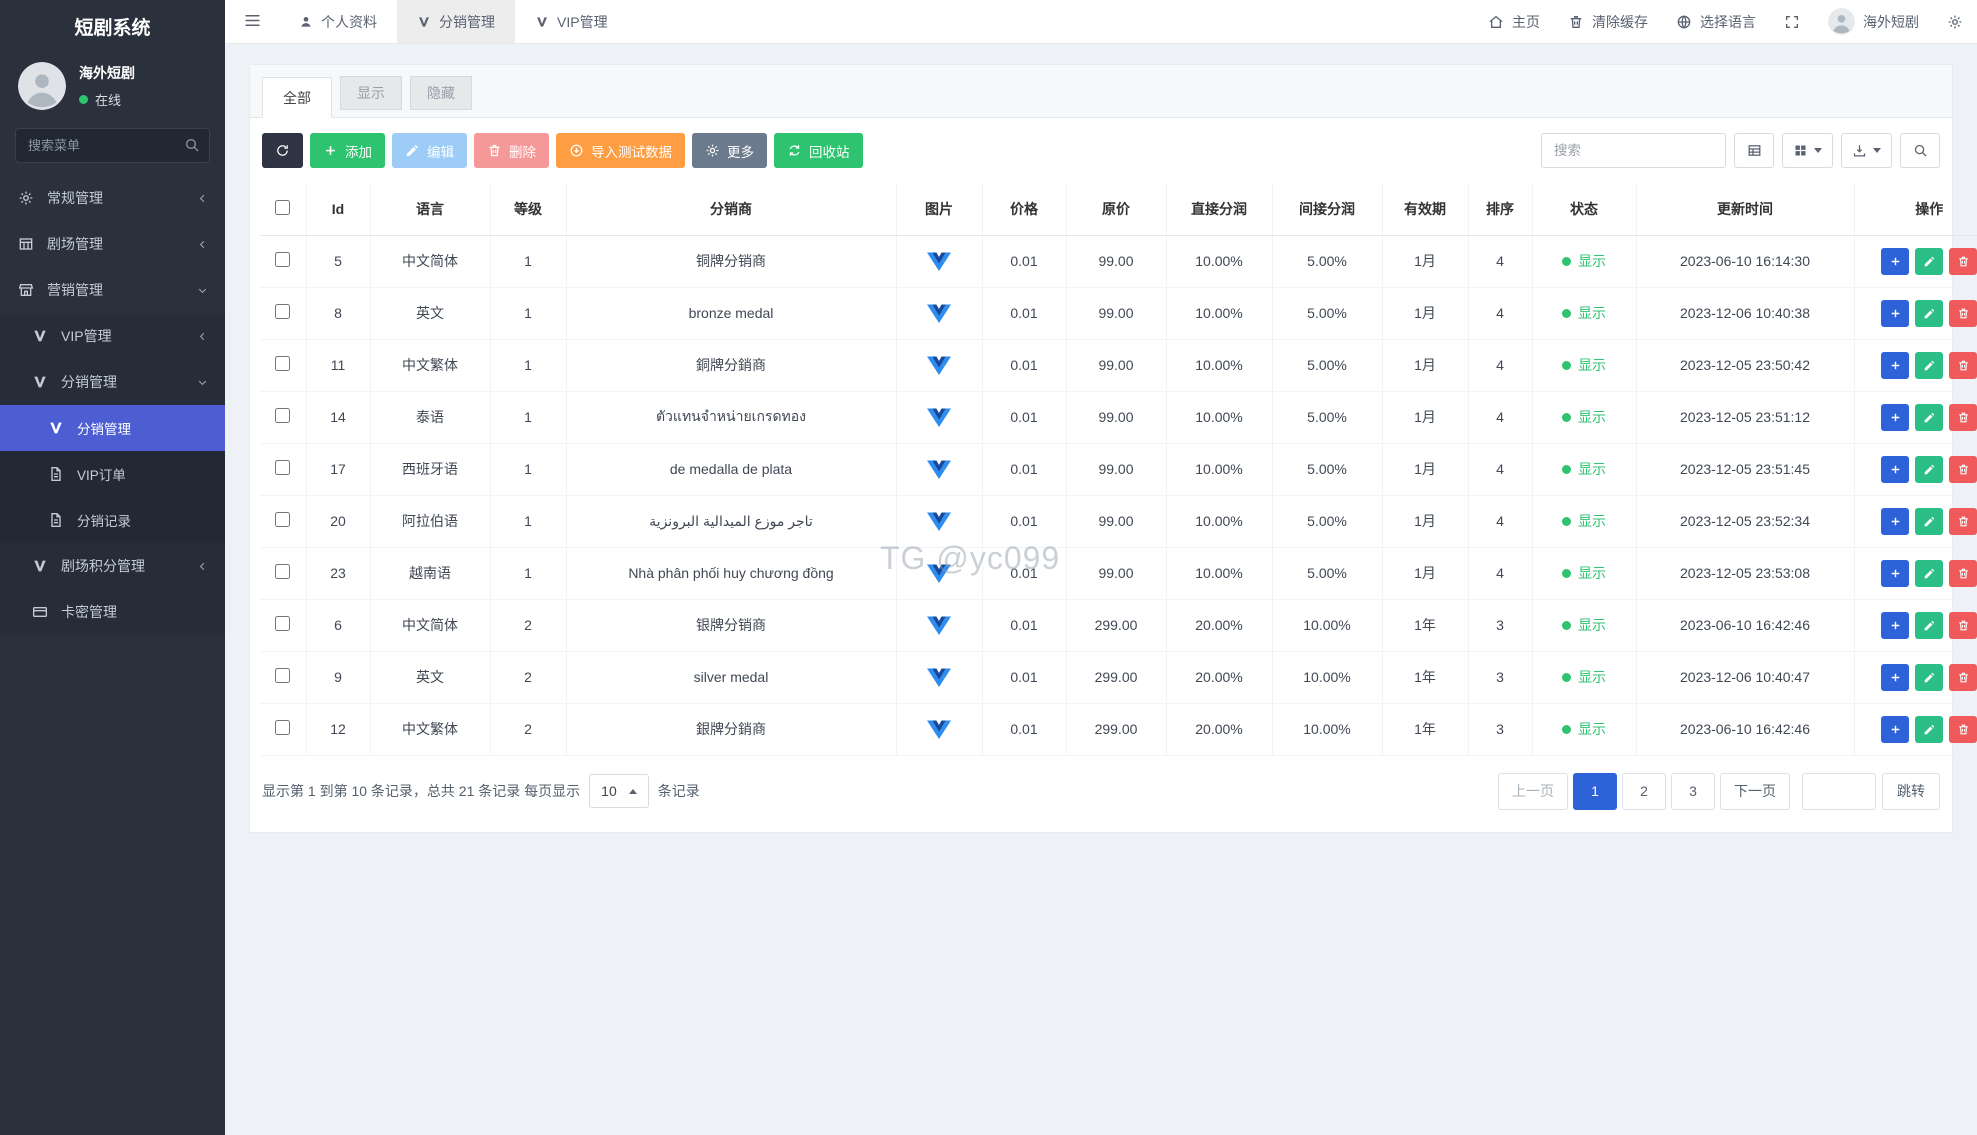  Describe the element at coordinates (939, 209) in the screenshot. I see `column-header: 图片` at that location.